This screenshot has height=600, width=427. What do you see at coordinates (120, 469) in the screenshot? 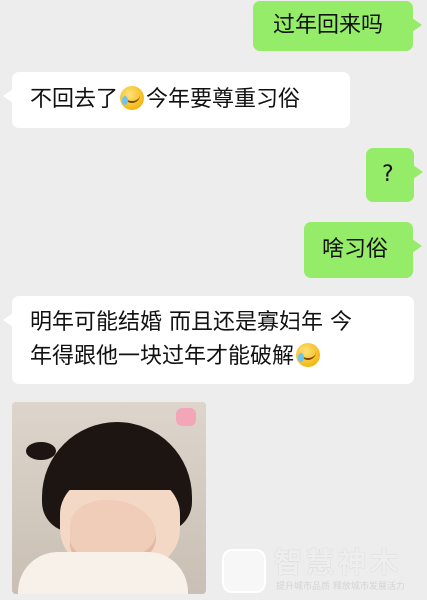
I see `photo-bangs` at bounding box center [120, 469].